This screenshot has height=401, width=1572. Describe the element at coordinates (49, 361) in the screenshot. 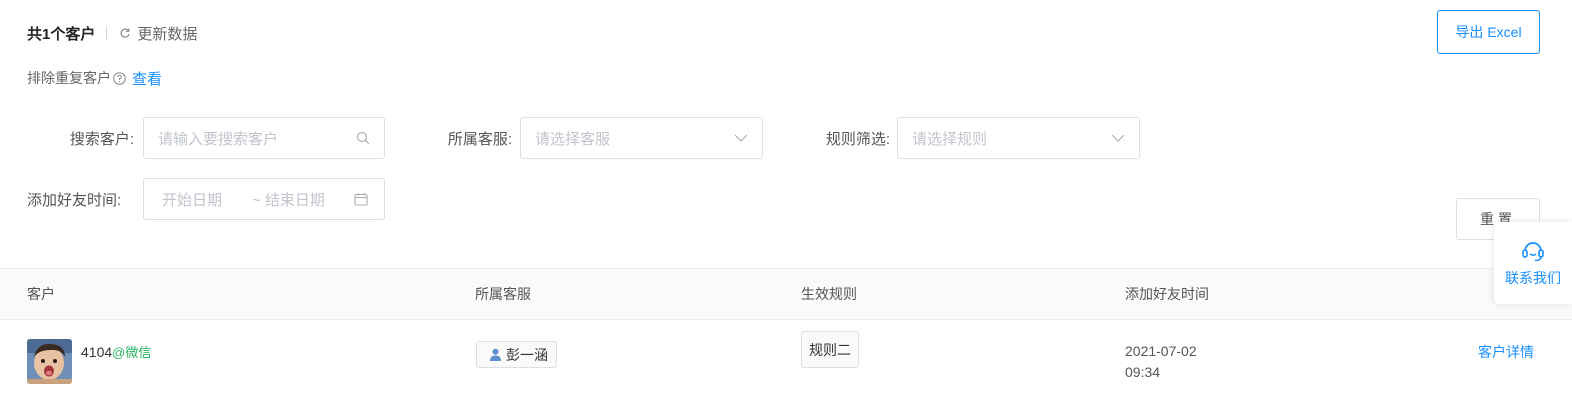

I see `avatar` at that location.